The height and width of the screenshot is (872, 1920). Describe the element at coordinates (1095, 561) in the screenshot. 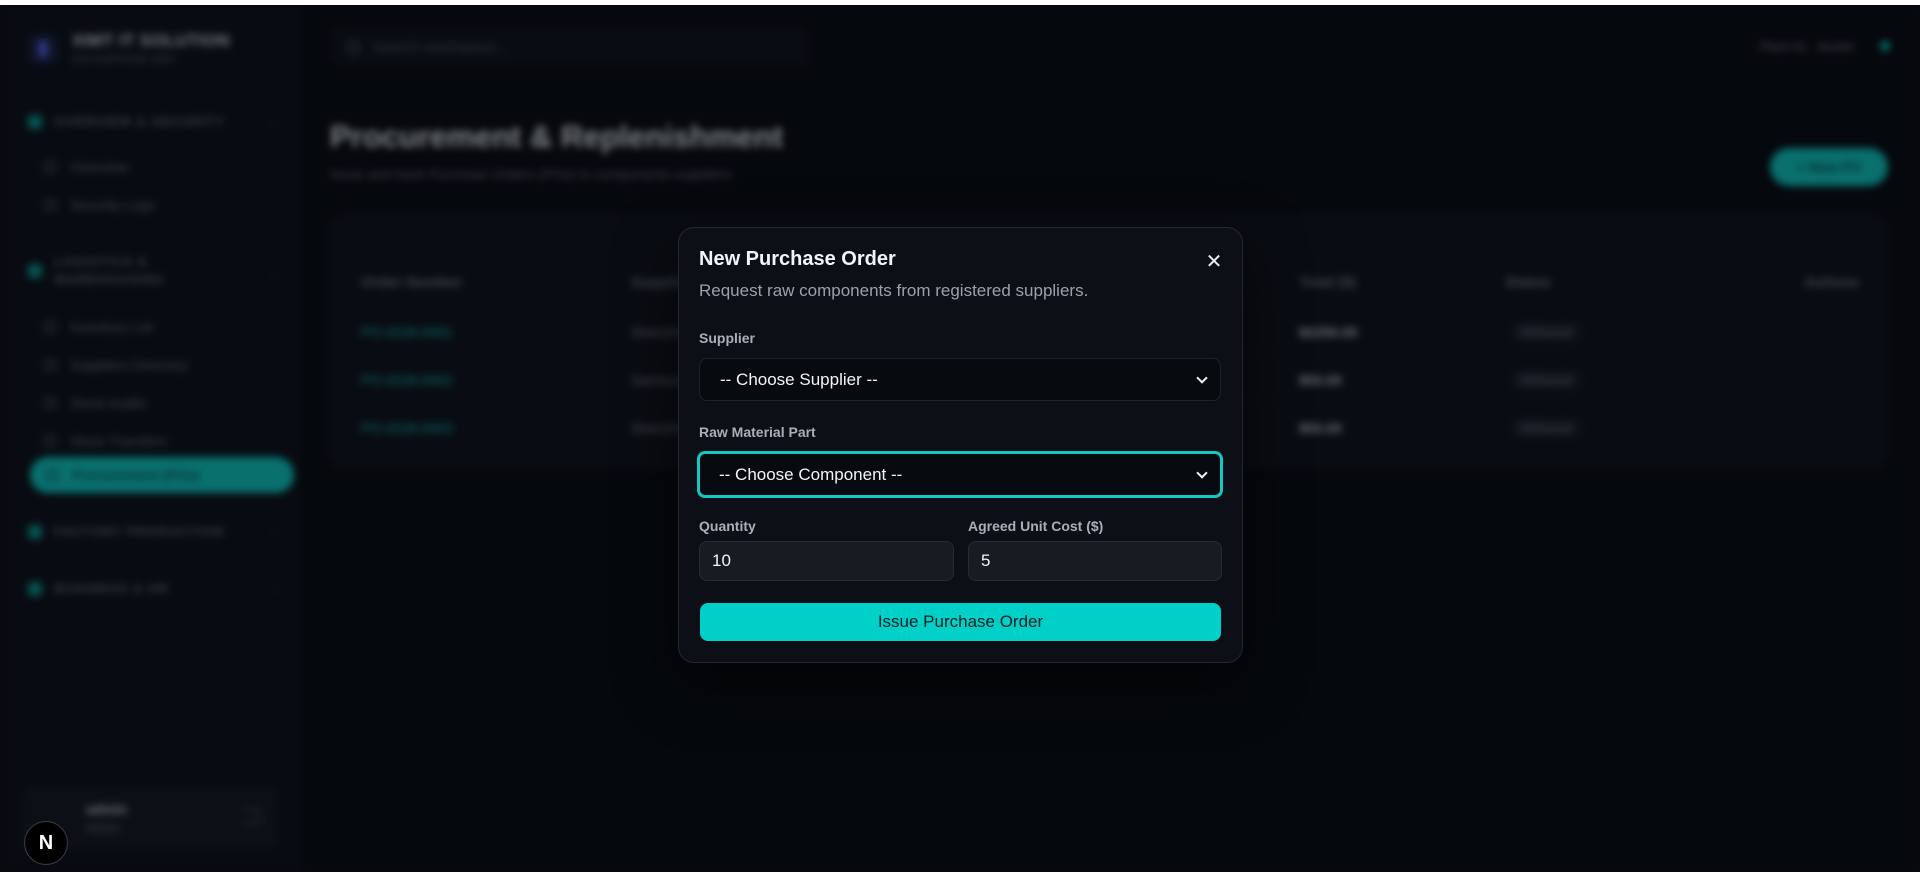

I see `unit-cost-input: 5` at that location.